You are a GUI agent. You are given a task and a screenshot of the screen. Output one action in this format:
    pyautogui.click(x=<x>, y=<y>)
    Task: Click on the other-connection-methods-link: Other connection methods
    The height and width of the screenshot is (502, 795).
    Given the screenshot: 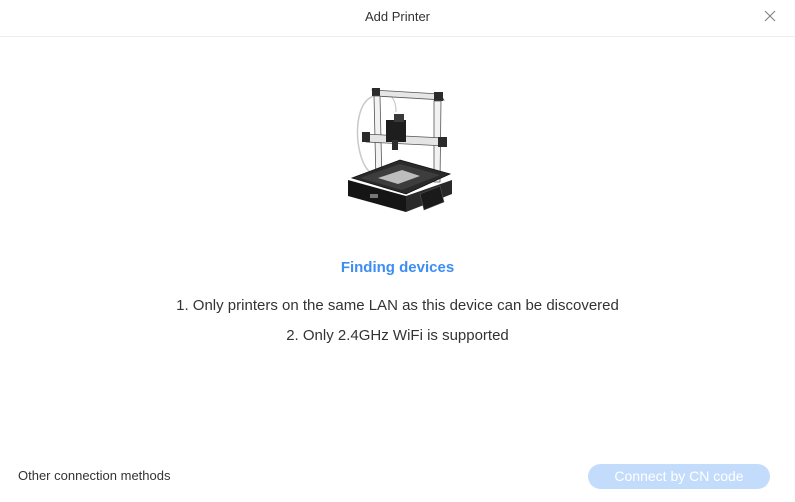 What is the action you would take?
    pyautogui.click(x=94, y=475)
    